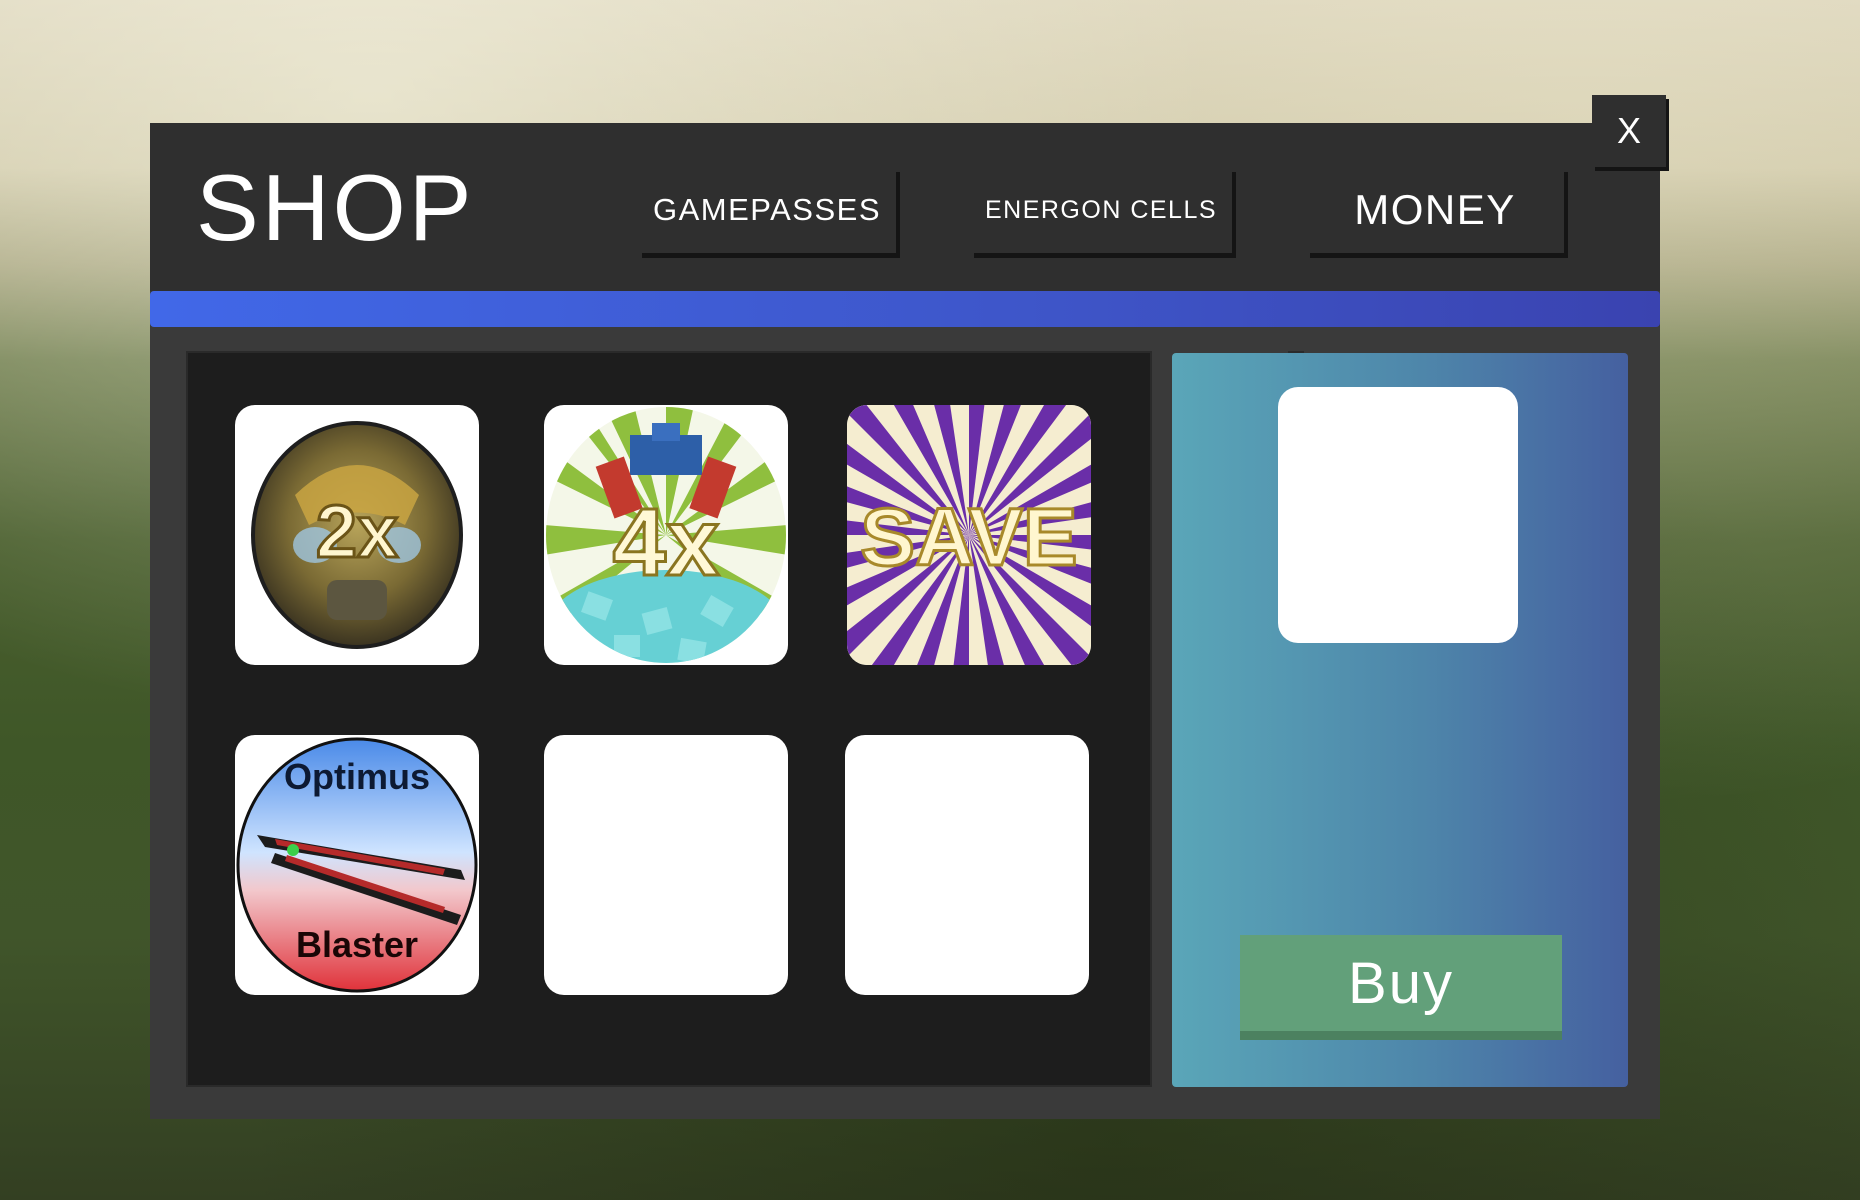  What do you see at coordinates (357, 776) in the screenshot?
I see `item-text-optimus: Optimus` at bounding box center [357, 776].